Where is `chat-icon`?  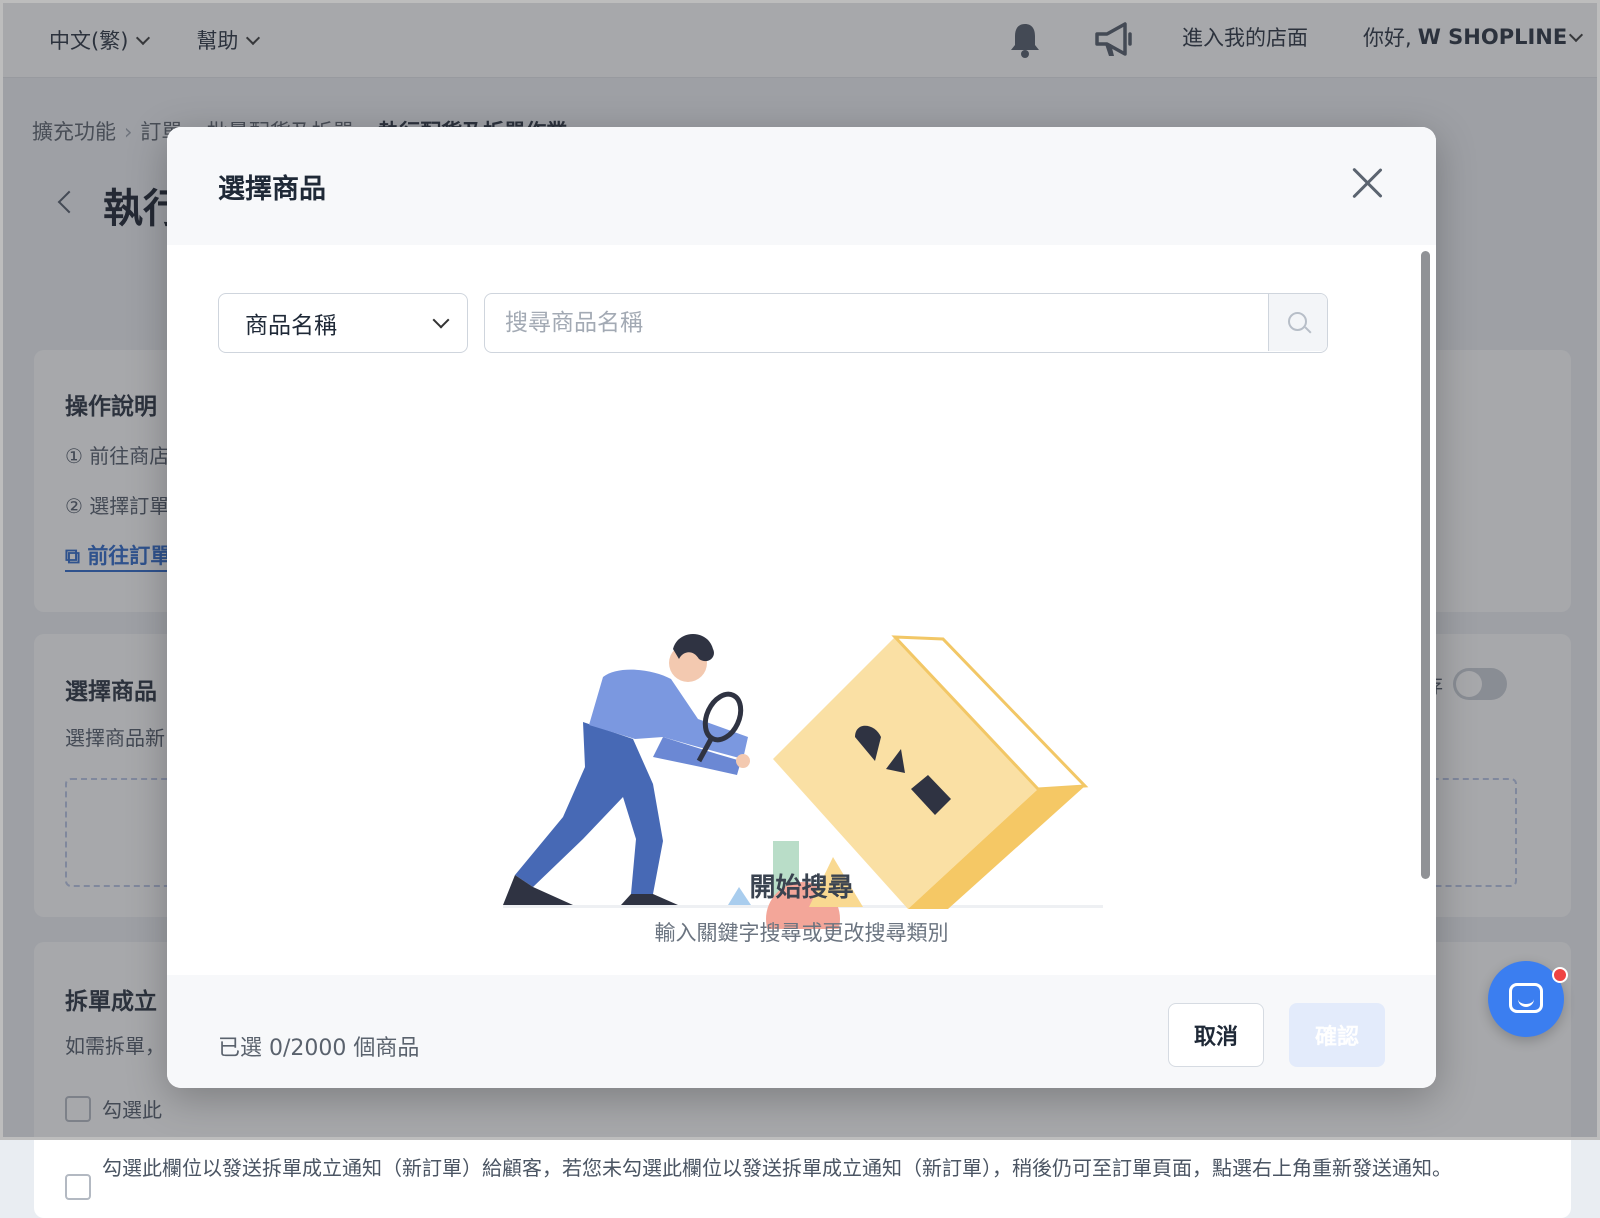 chat-icon is located at coordinates (1526, 998).